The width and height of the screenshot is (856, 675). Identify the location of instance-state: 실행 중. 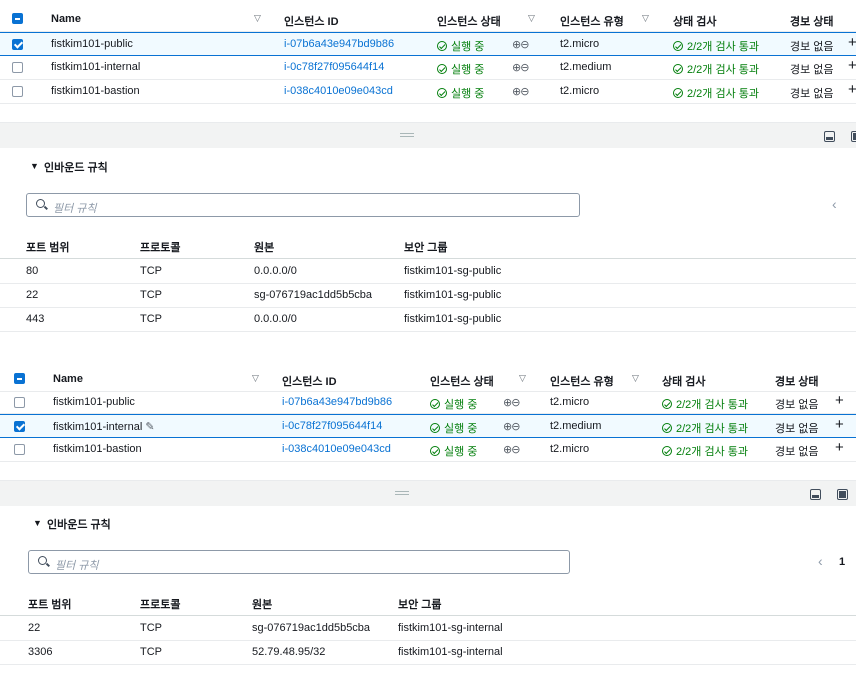
(453, 451).